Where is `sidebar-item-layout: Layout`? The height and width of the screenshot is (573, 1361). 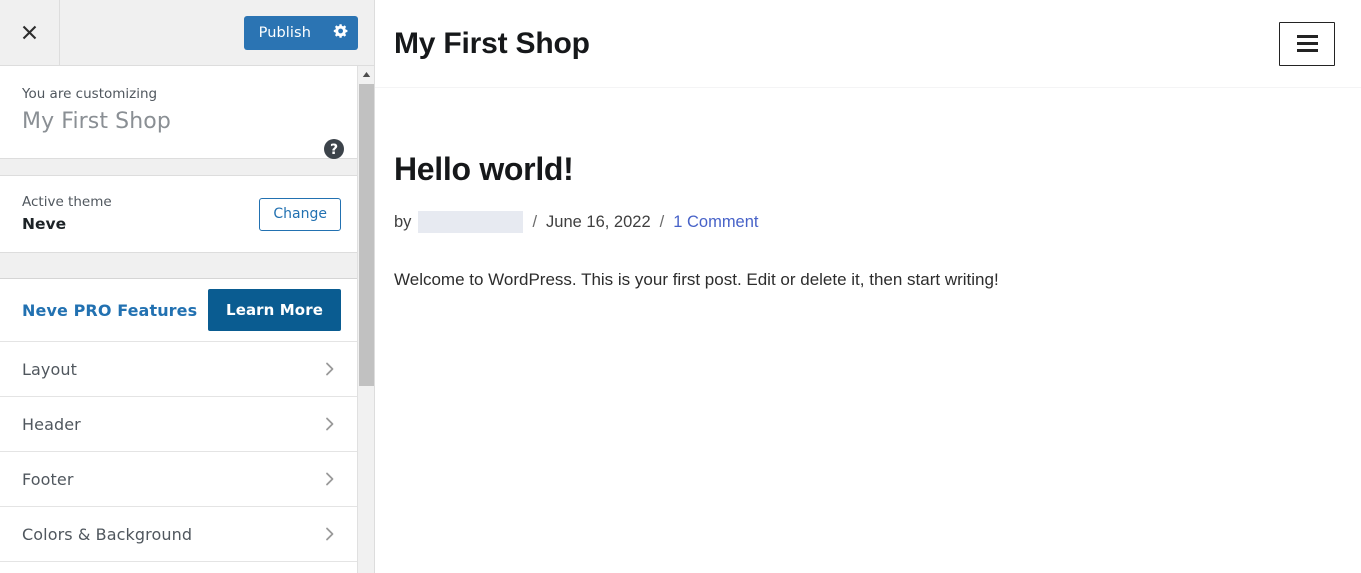
sidebar-item-layout: Layout is located at coordinates (178, 369).